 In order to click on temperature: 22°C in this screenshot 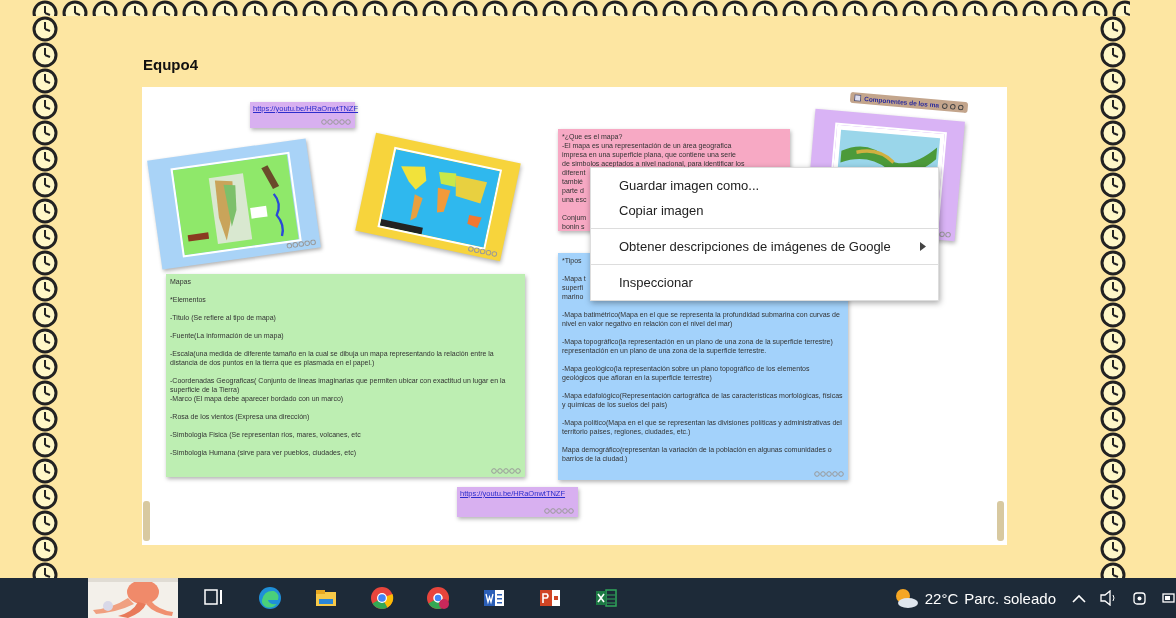, I will do `click(941, 598)`.